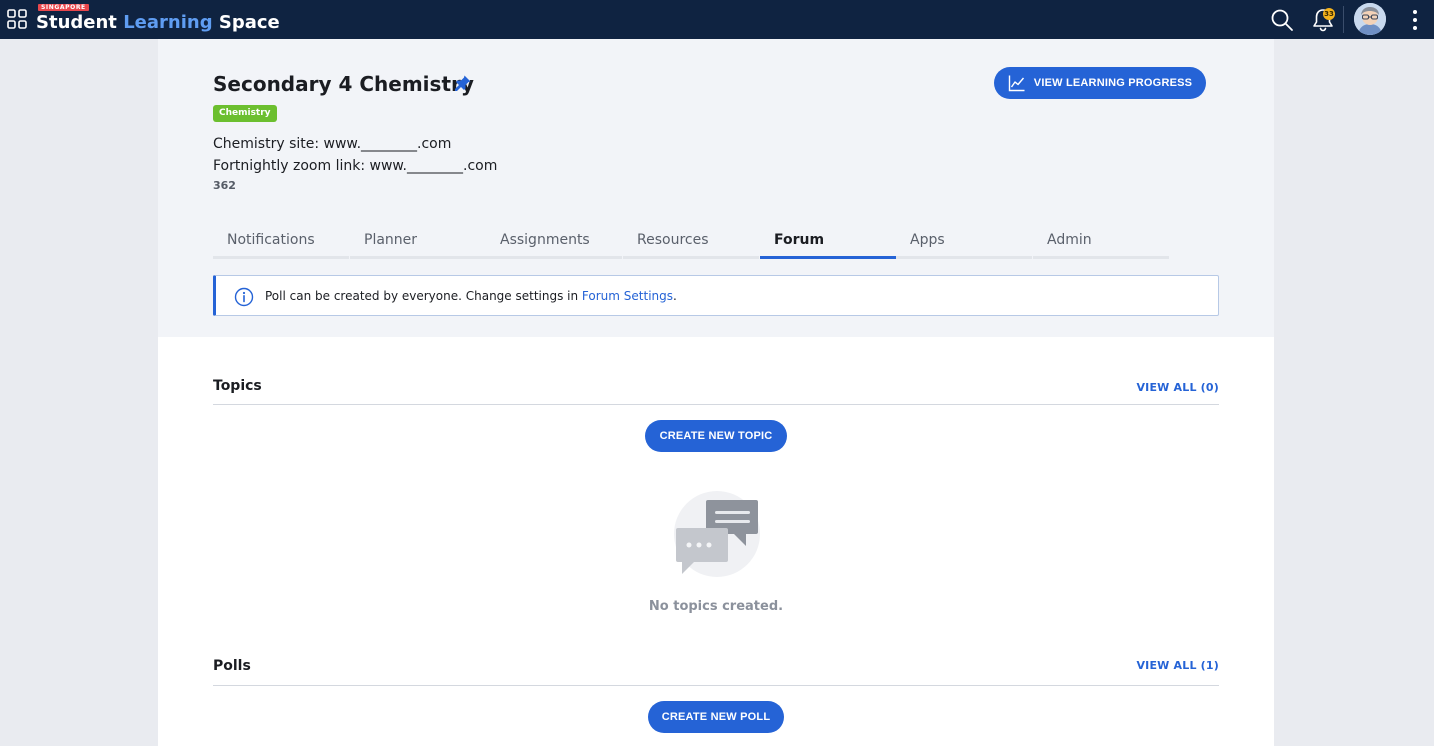  I want to click on tab-admin: Admin, so click(1101, 243).